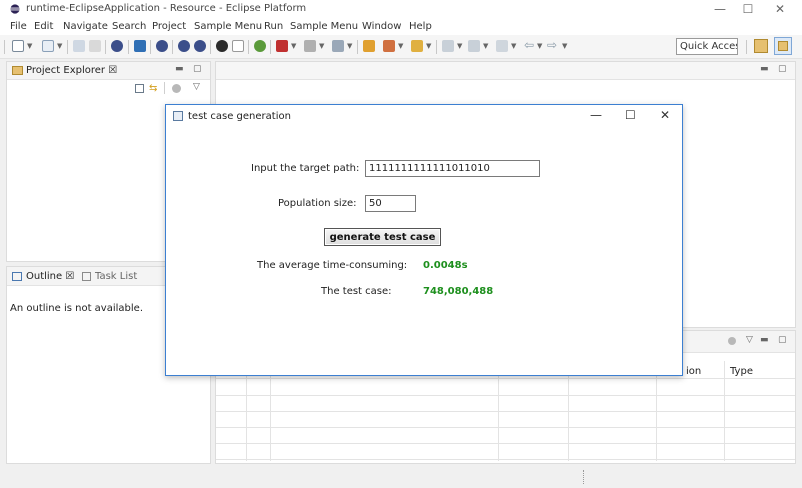  What do you see at coordinates (17, 276) in the screenshot?
I see `outline-icon` at bounding box center [17, 276].